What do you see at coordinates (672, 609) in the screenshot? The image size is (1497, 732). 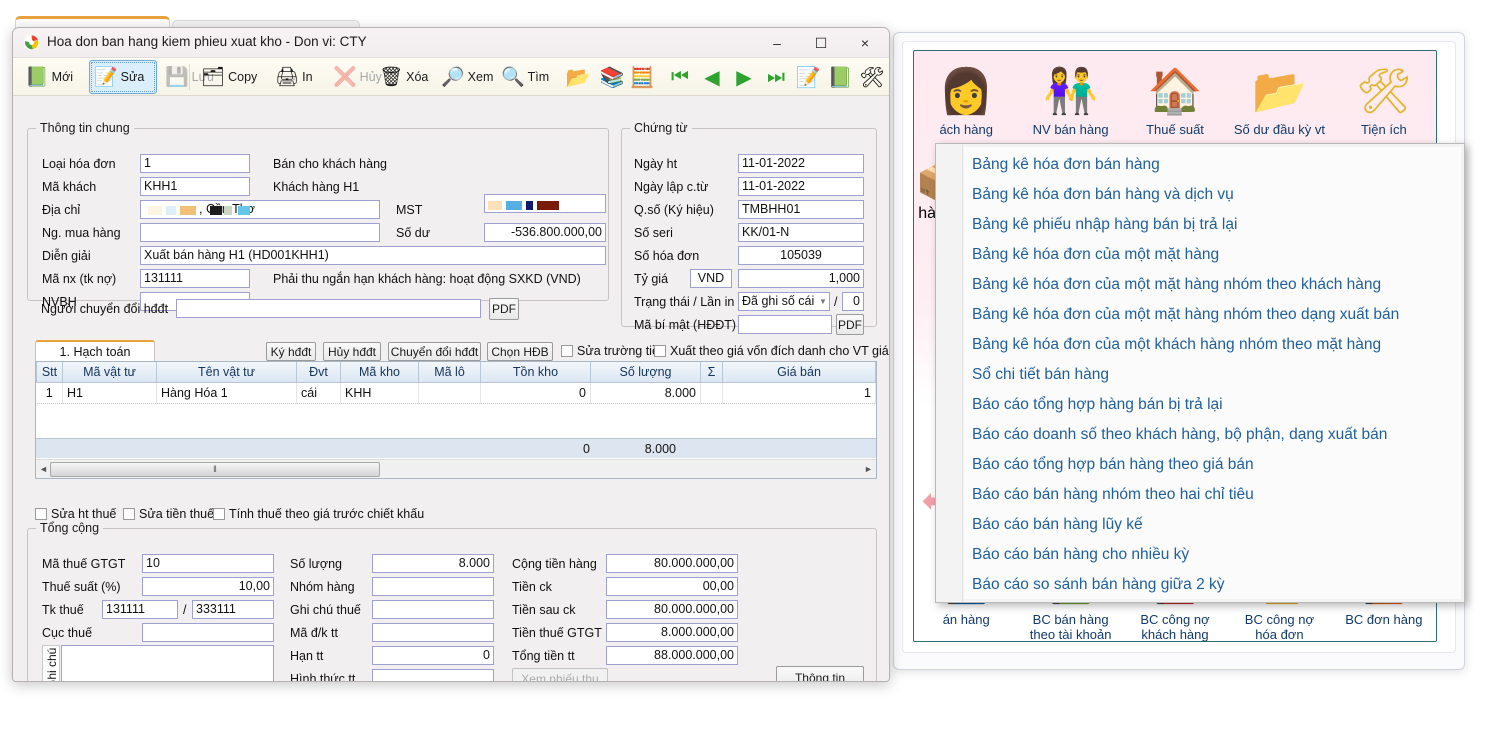 I see `input-tien-sau-ck: 80.000.000,00` at bounding box center [672, 609].